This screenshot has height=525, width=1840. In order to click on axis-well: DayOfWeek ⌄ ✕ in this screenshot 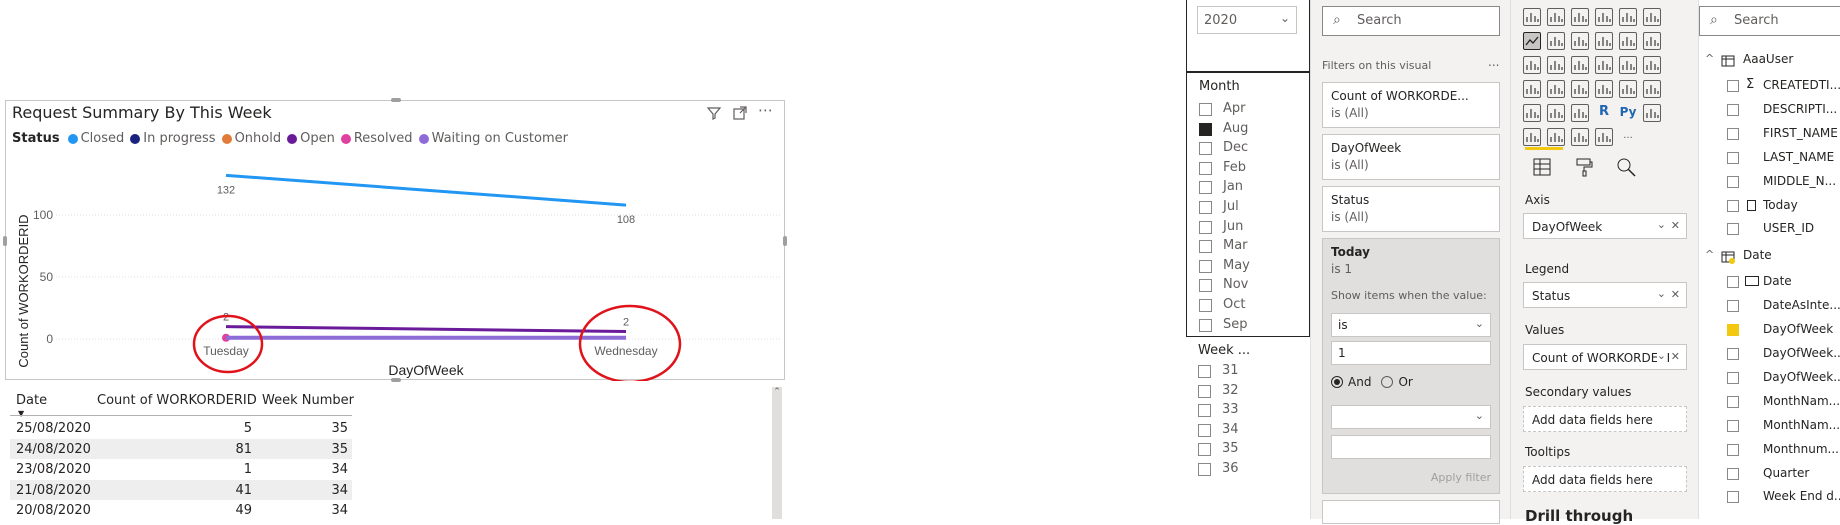, I will do `click(1605, 226)`.